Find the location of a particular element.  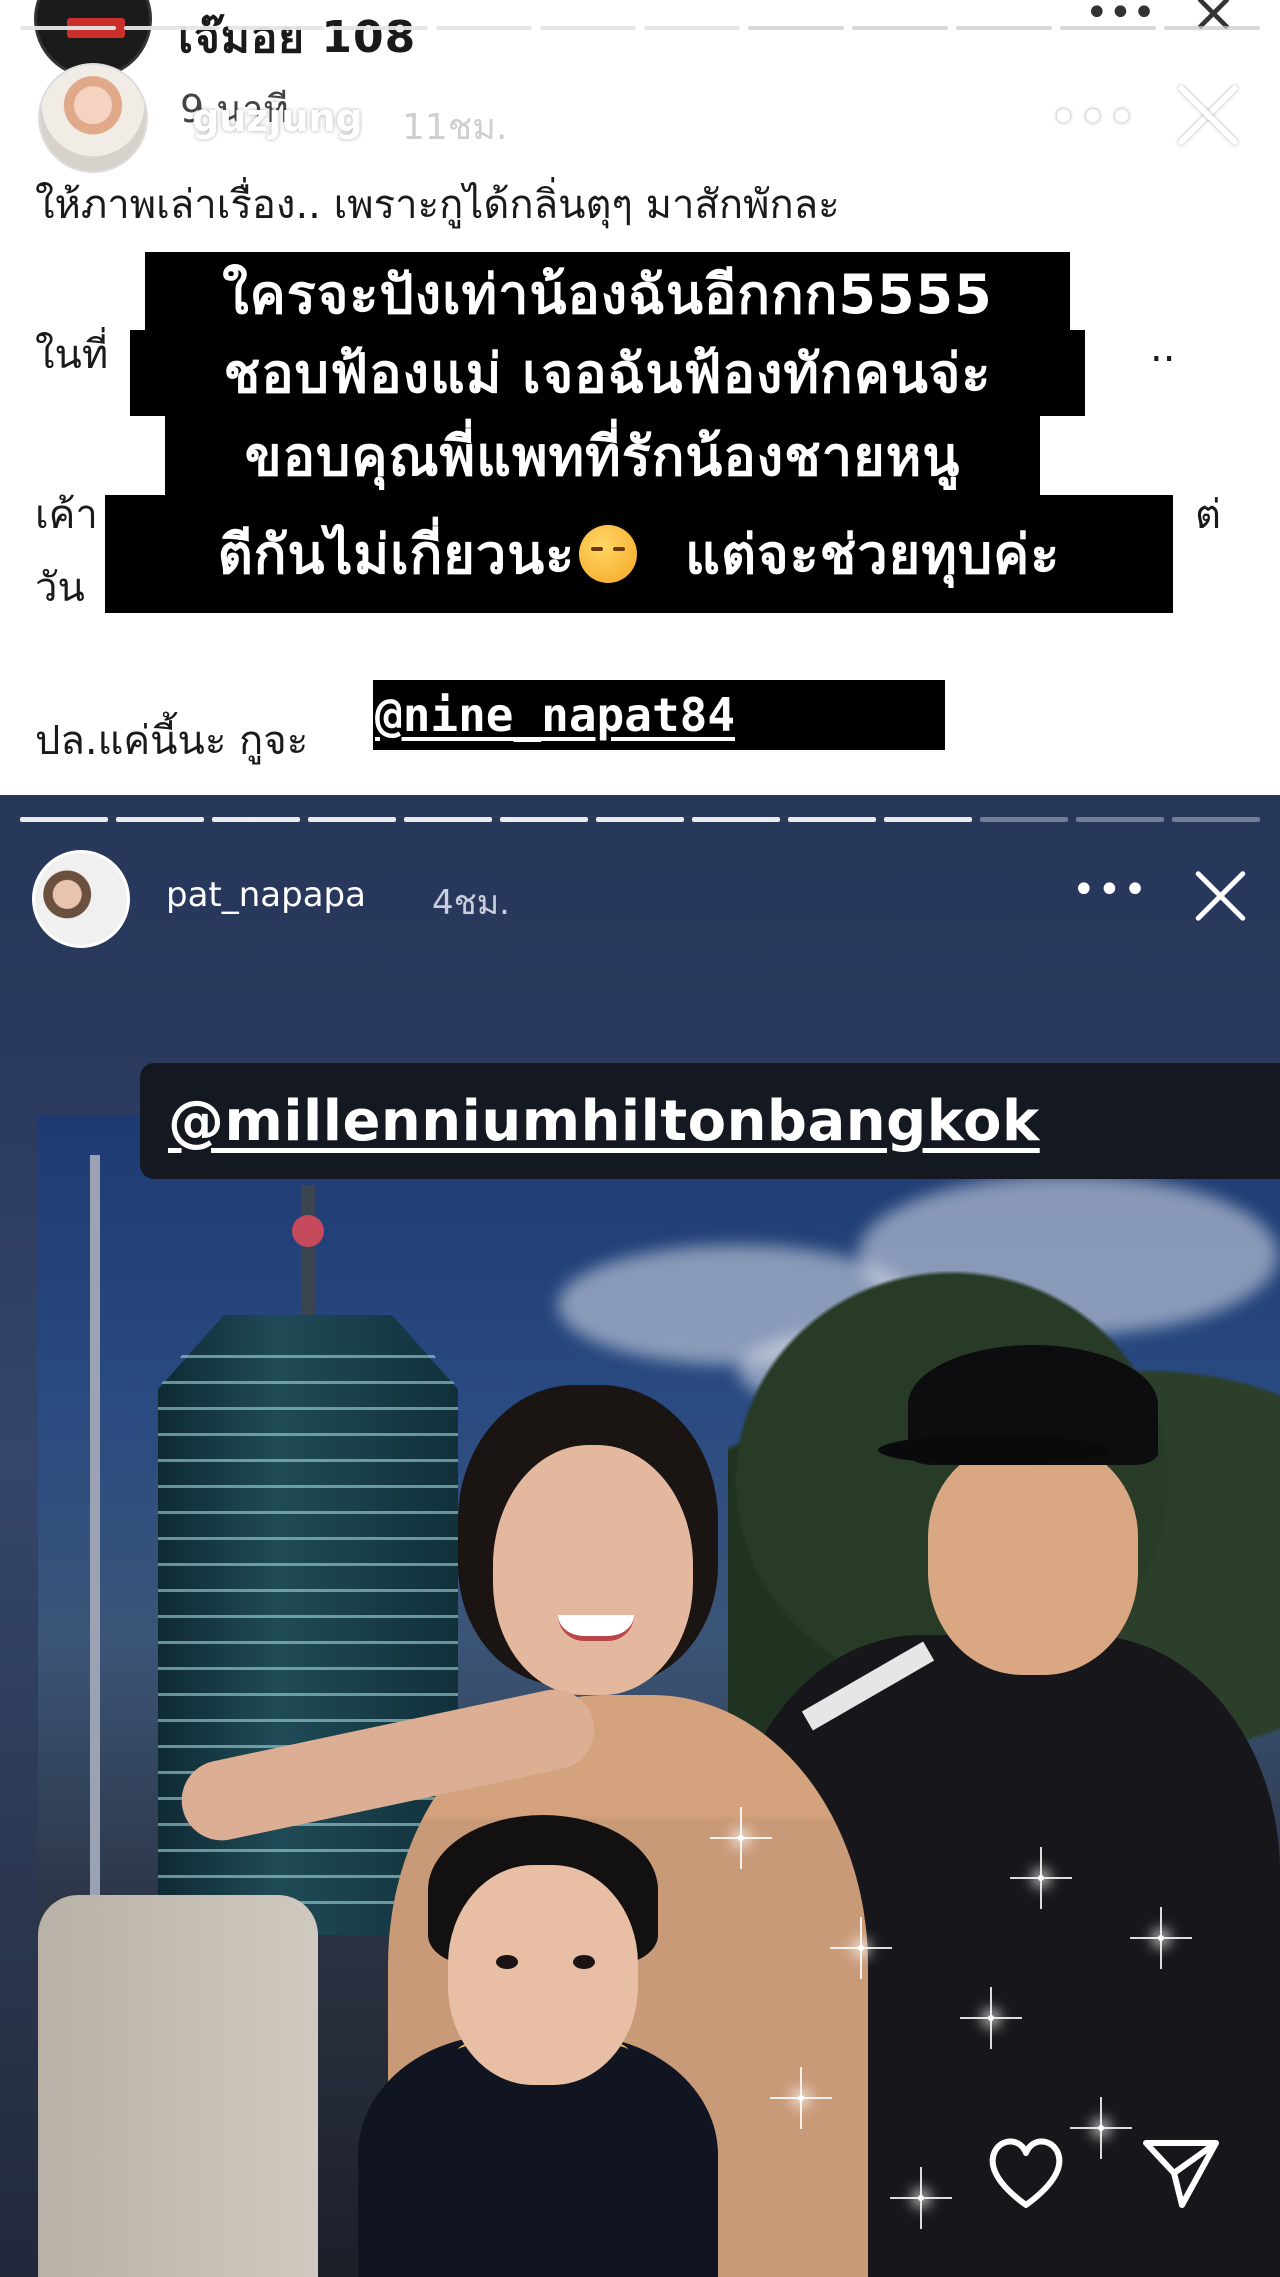

unamused-face-icon is located at coordinates (608, 554).